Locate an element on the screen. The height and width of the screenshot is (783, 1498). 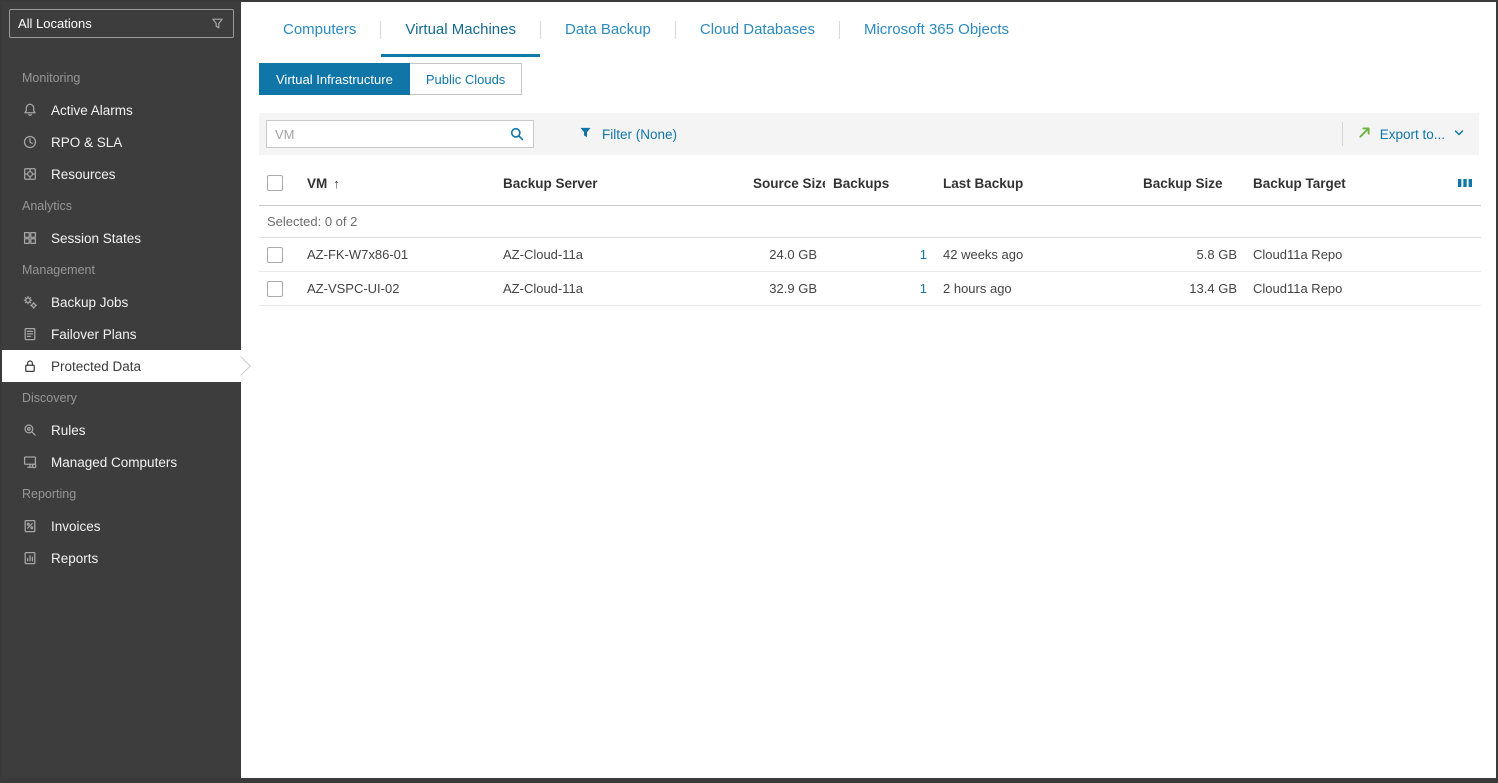
sidebar-section-analytics: Analytics is located at coordinates (47, 206).